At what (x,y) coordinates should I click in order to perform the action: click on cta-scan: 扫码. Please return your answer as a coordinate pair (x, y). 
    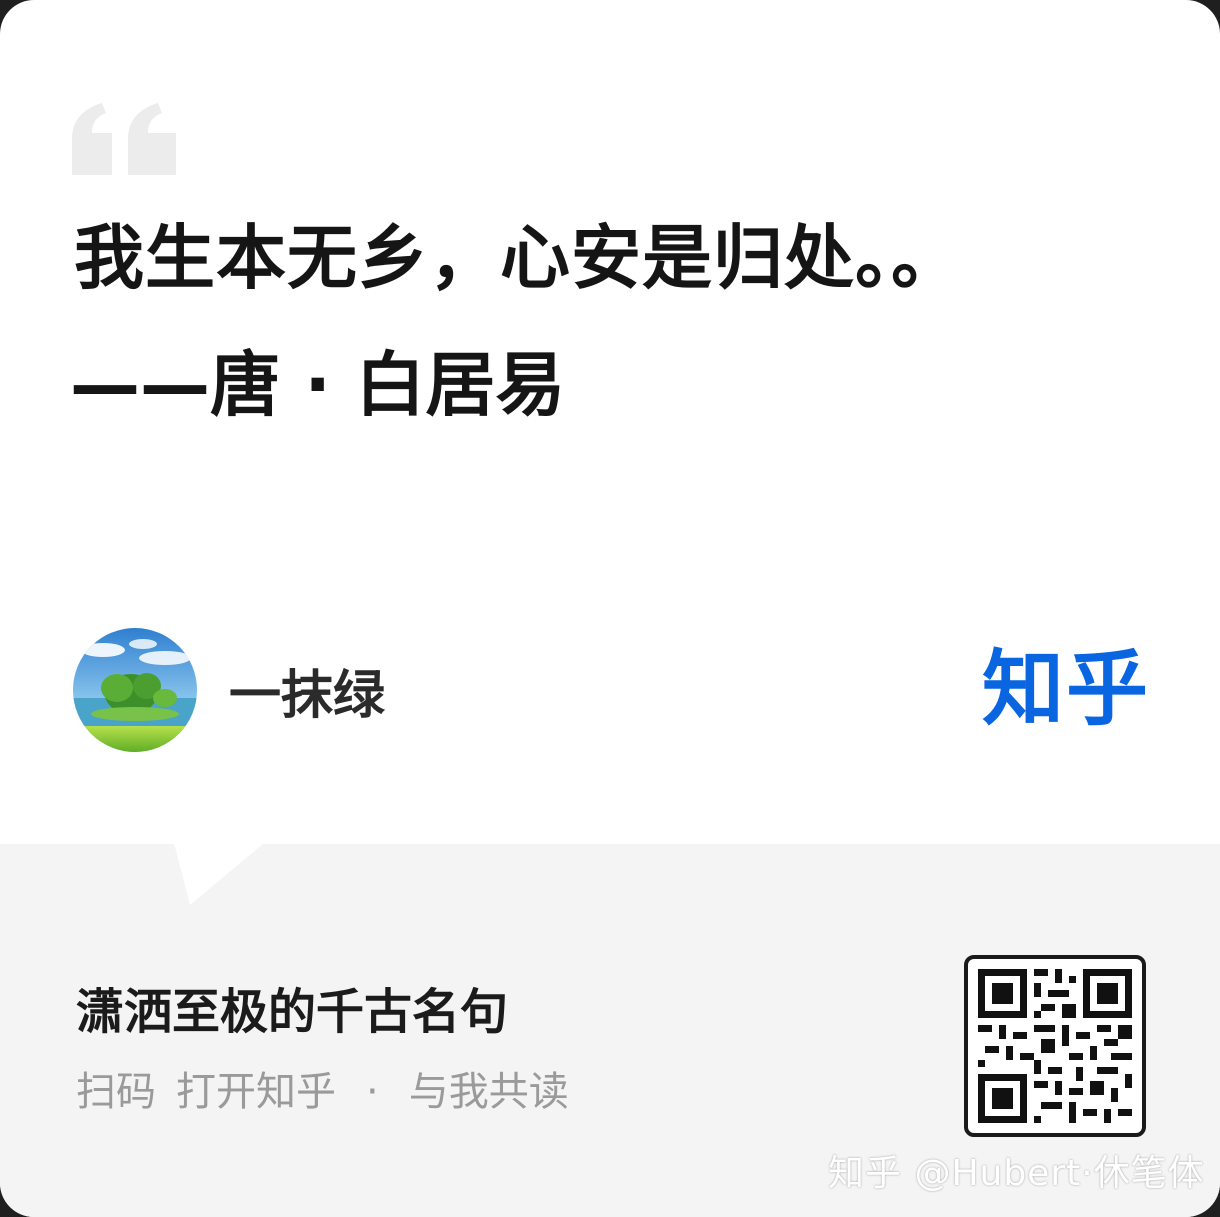
    Looking at the image, I should click on (116, 1092).